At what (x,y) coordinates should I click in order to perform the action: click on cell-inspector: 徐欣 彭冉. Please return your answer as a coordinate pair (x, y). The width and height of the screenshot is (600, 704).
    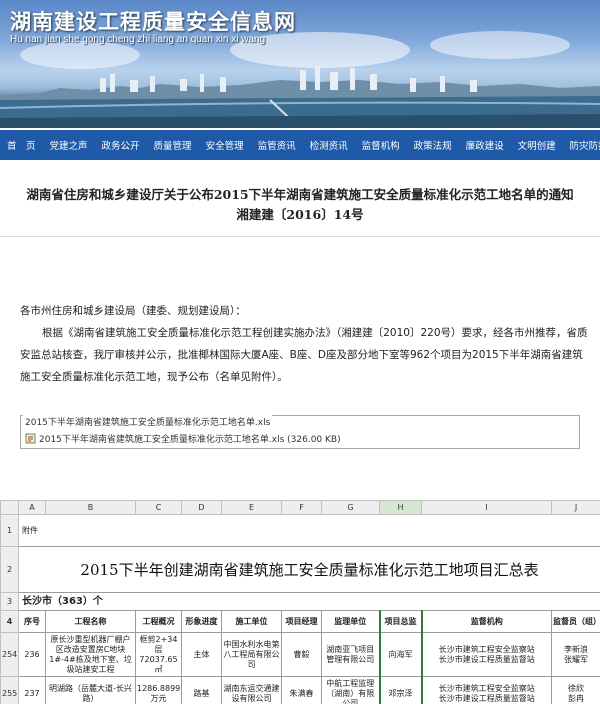
    Looking at the image, I should click on (575, 690).